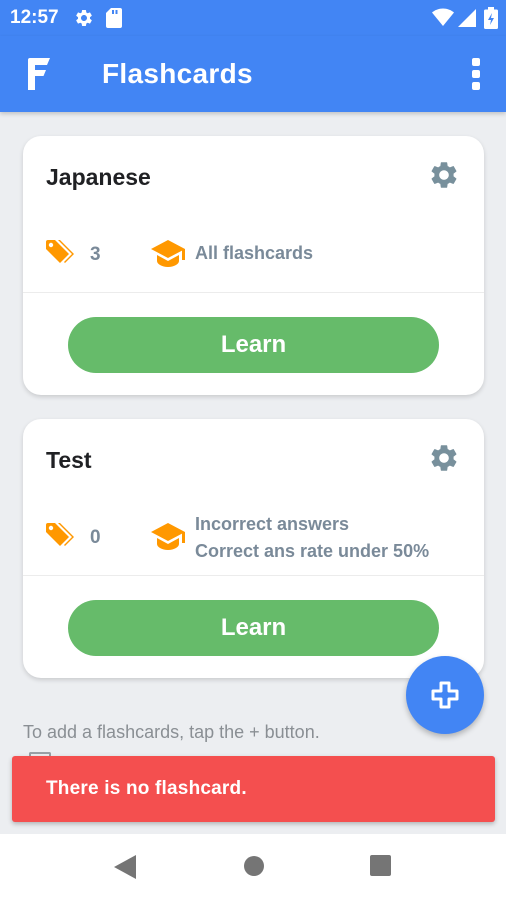  I want to click on tag-count: 3, so click(95, 254).